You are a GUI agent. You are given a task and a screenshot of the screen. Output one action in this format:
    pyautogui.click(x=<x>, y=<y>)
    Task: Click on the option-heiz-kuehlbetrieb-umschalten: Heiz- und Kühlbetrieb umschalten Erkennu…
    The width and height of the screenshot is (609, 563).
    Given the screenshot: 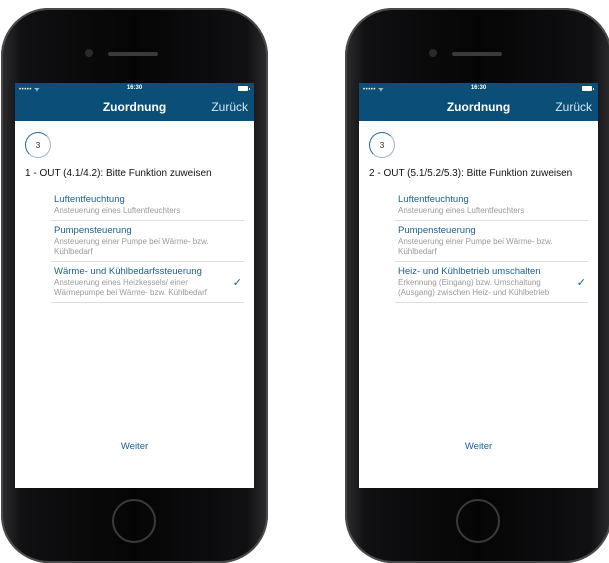 What is the action you would take?
    pyautogui.click(x=491, y=282)
    